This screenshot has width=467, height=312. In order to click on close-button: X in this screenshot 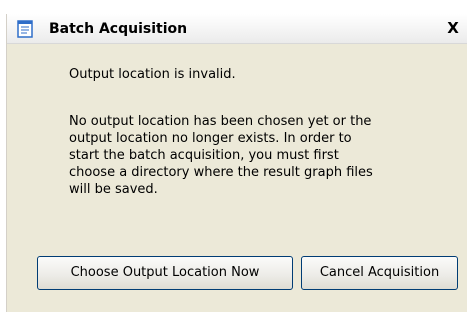, I will do `click(453, 28)`.